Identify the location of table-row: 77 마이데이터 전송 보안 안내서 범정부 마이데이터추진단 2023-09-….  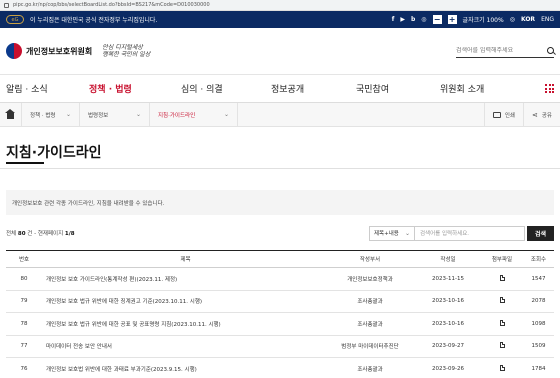
(280, 346).